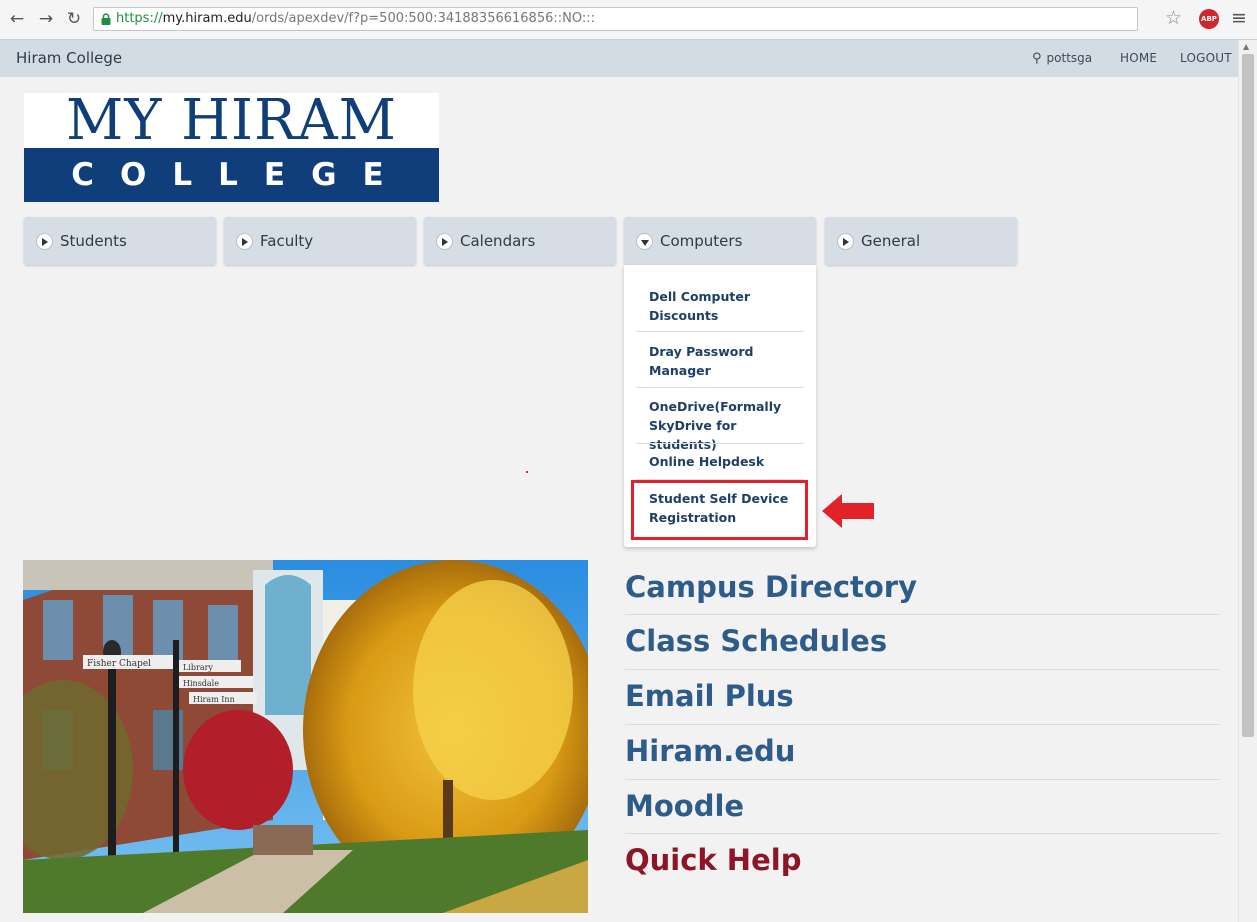 This screenshot has height=922, width=1257. What do you see at coordinates (1248, 395) in the screenshot?
I see `scrollbar-thumb` at bounding box center [1248, 395].